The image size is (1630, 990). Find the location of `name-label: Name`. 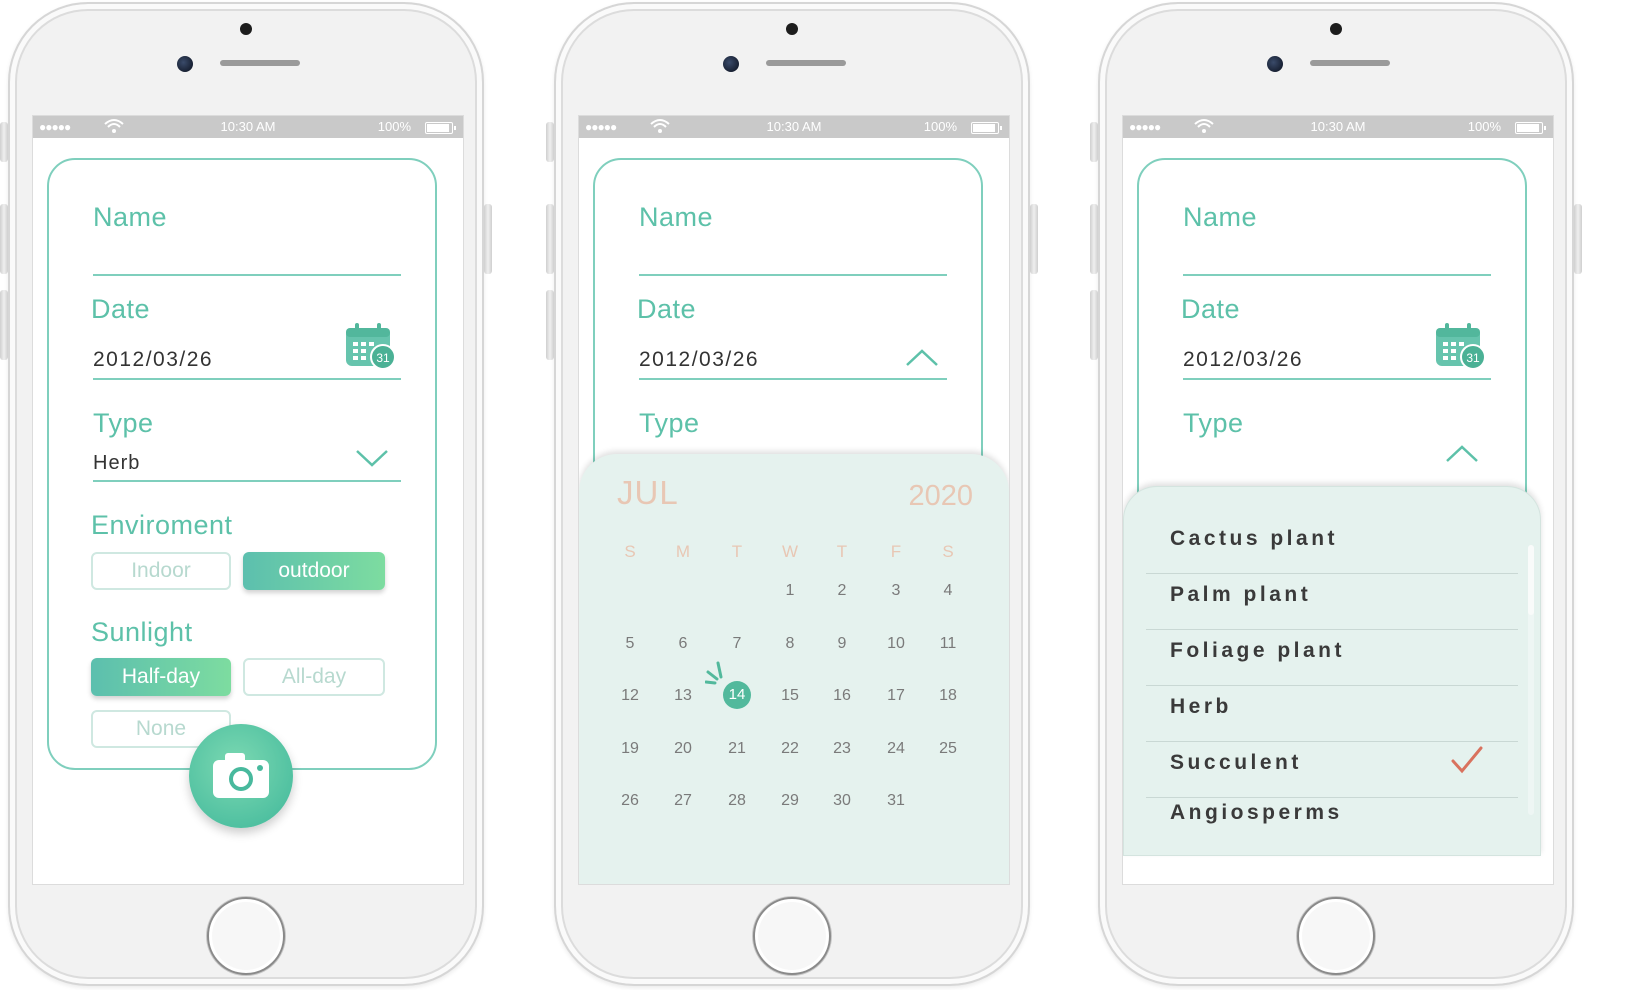

name-label: Name is located at coordinates (130, 217).